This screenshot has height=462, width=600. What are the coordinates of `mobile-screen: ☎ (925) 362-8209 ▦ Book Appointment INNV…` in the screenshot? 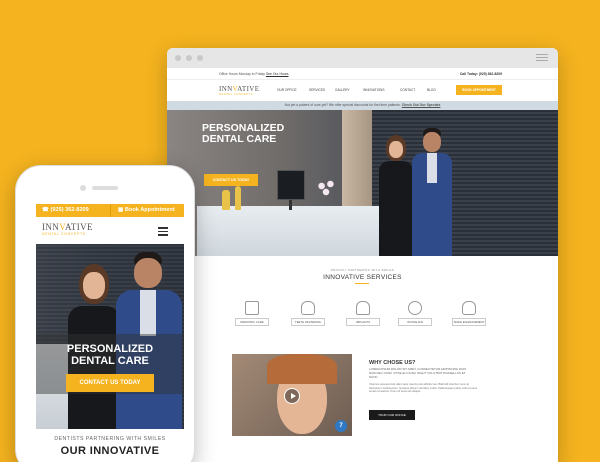 It's located at (110, 333).